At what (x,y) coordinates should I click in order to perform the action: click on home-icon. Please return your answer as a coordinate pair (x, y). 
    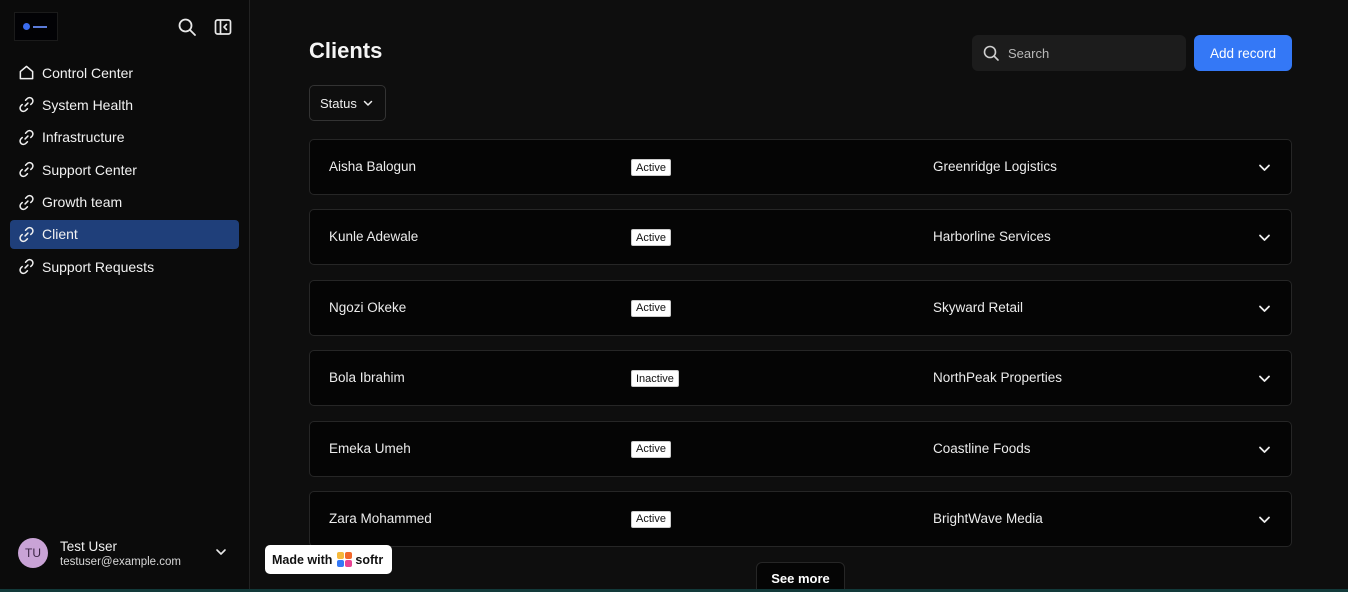
    Looking at the image, I should click on (26, 72).